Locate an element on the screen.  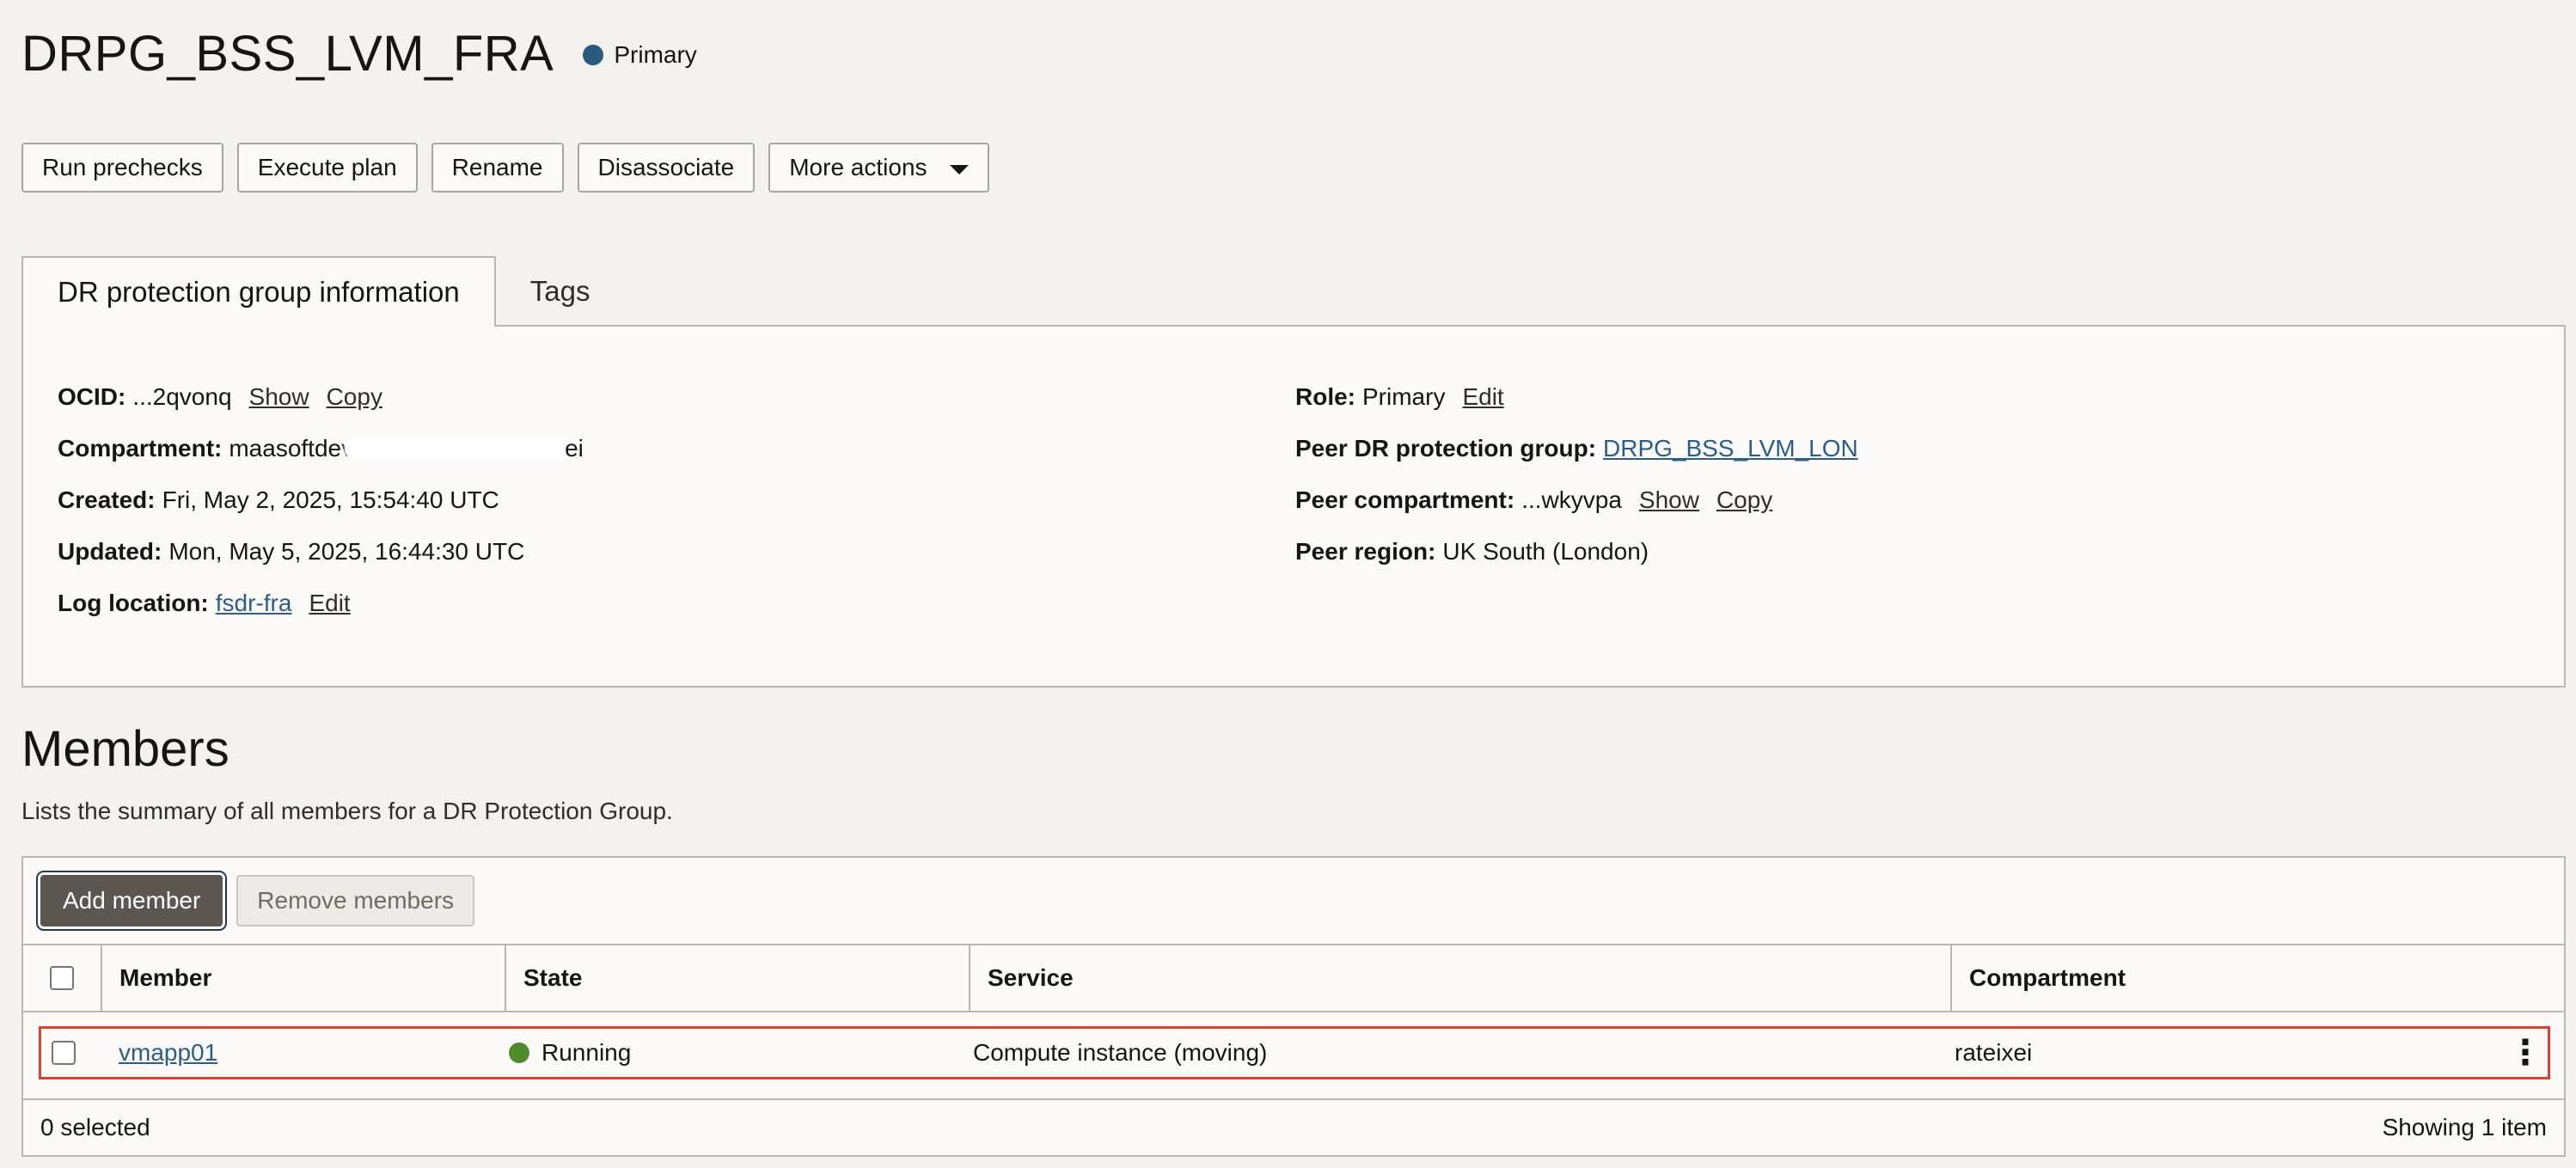
disassociate-button: Disassociate is located at coordinates (666, 168).